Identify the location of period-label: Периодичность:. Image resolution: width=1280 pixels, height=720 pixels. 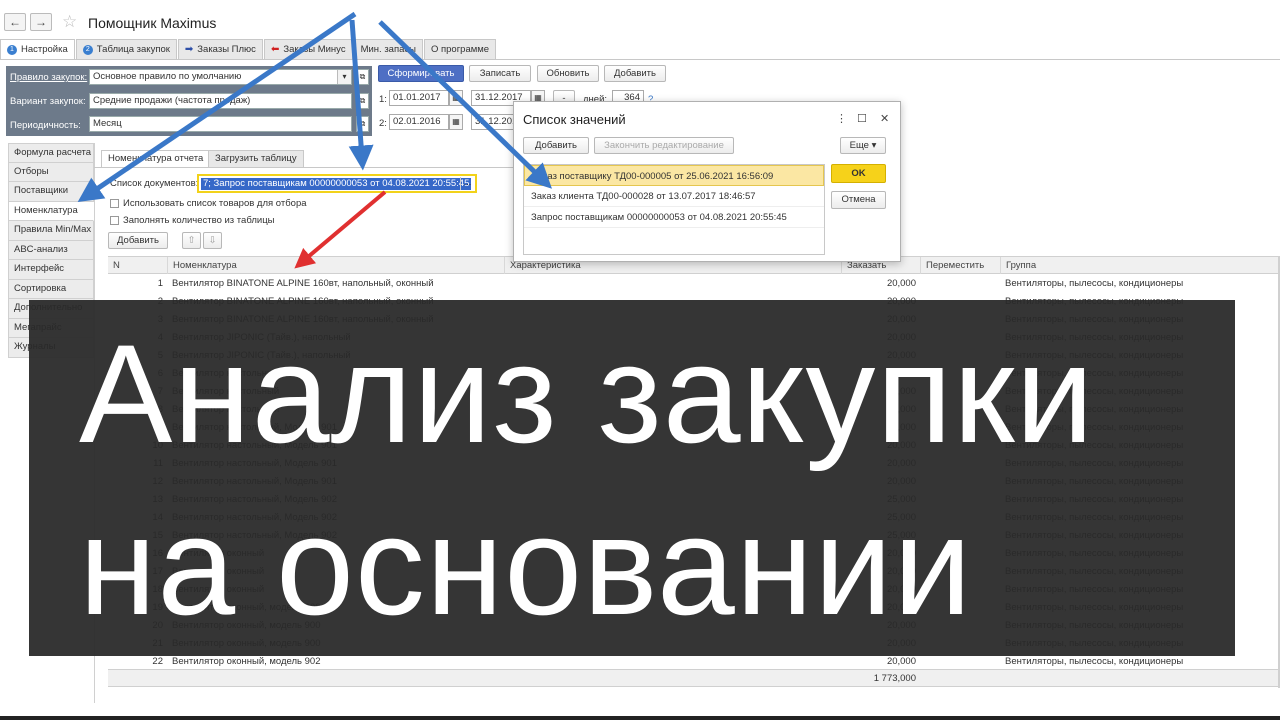
(45, 125).